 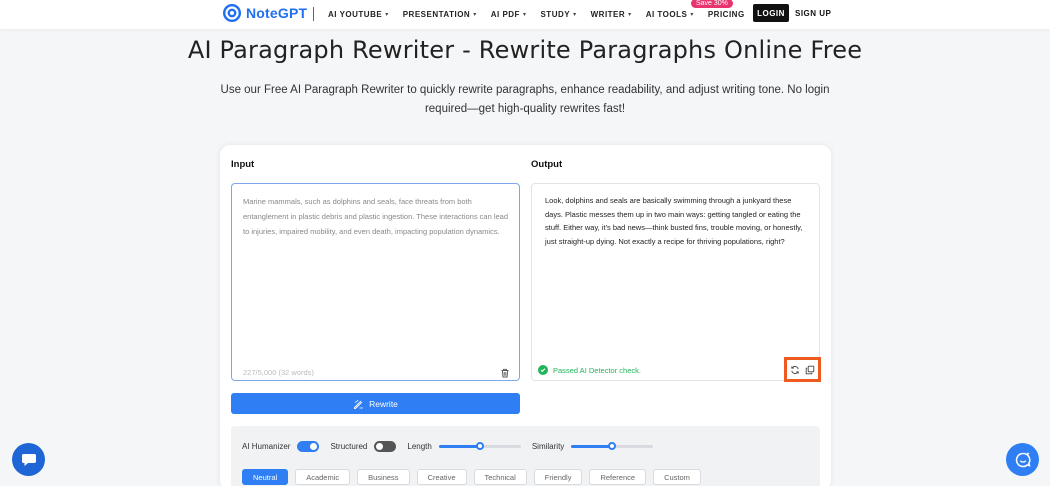 What do you see at coordinates (243, 164) in the screenshot?
I see `input-label: Input` at bounding box center [243, 164].